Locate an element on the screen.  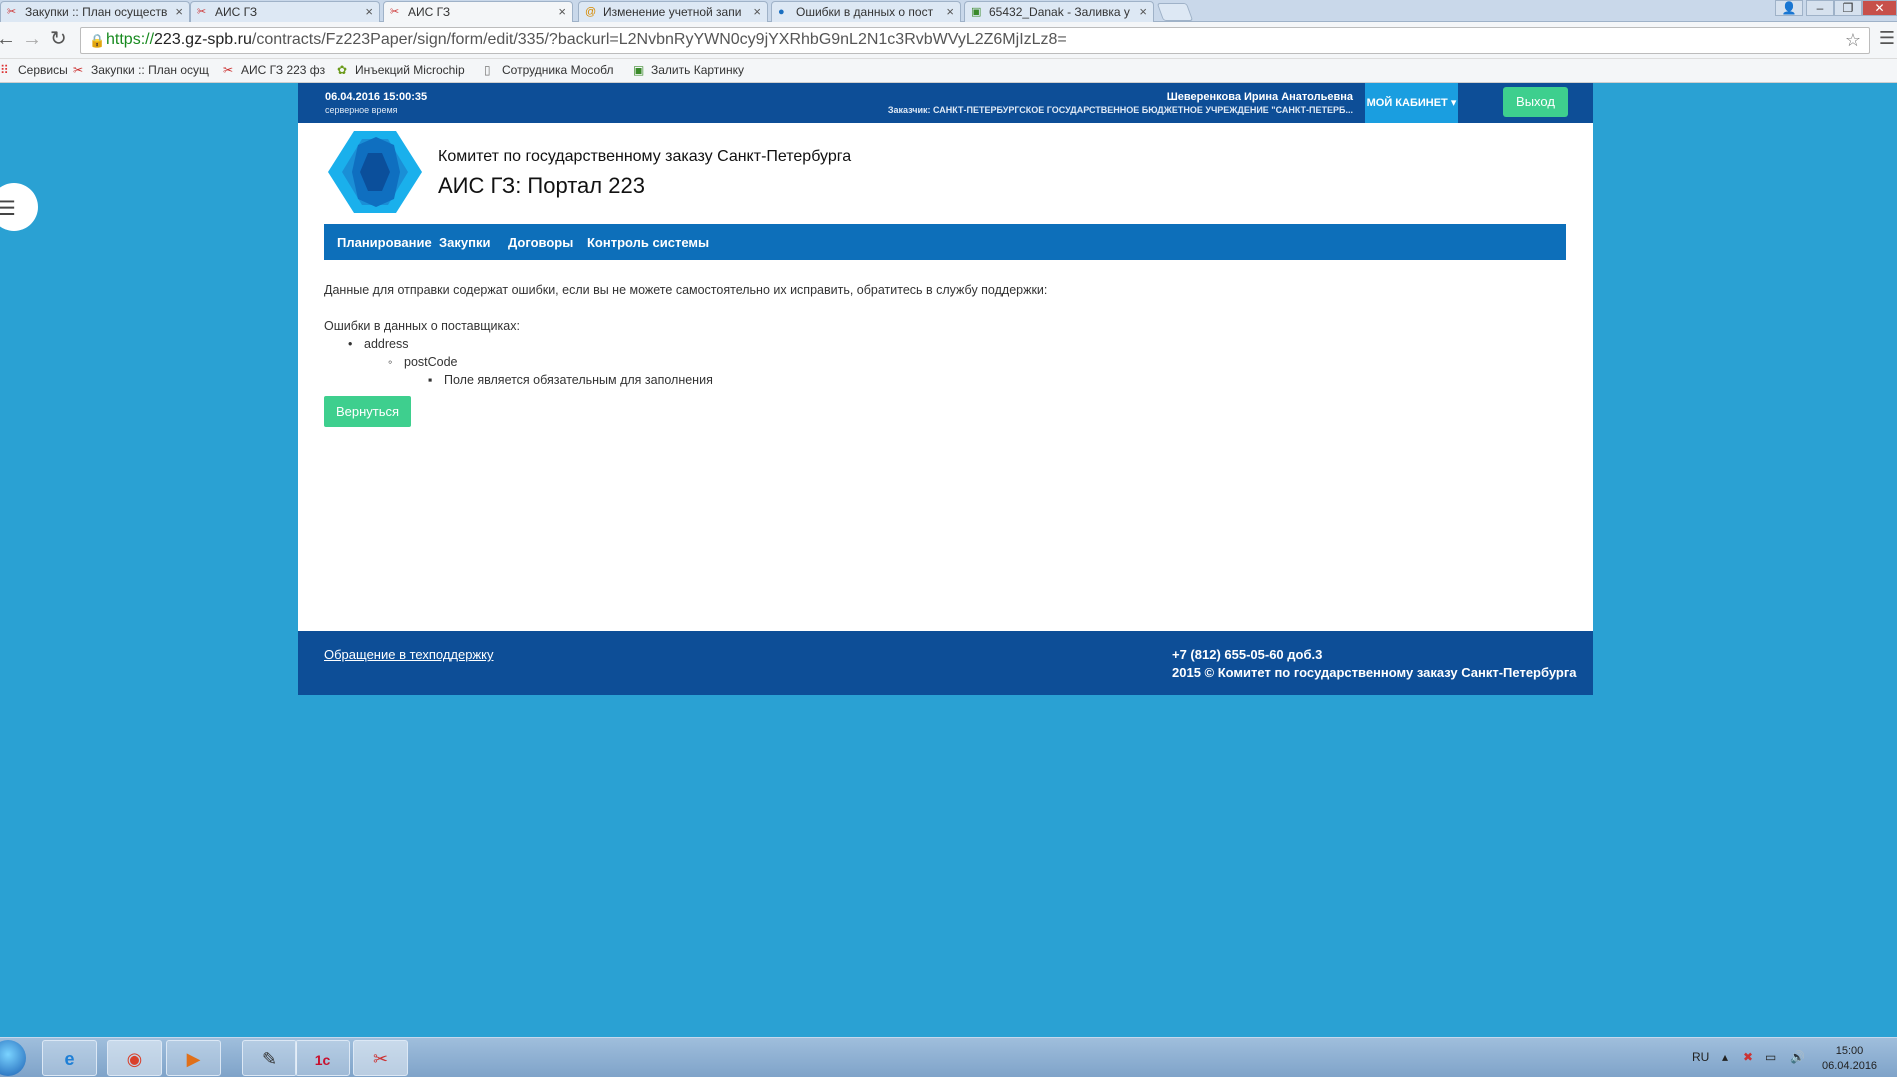
logout-button: Выход is located at coordinates (1535, 102).